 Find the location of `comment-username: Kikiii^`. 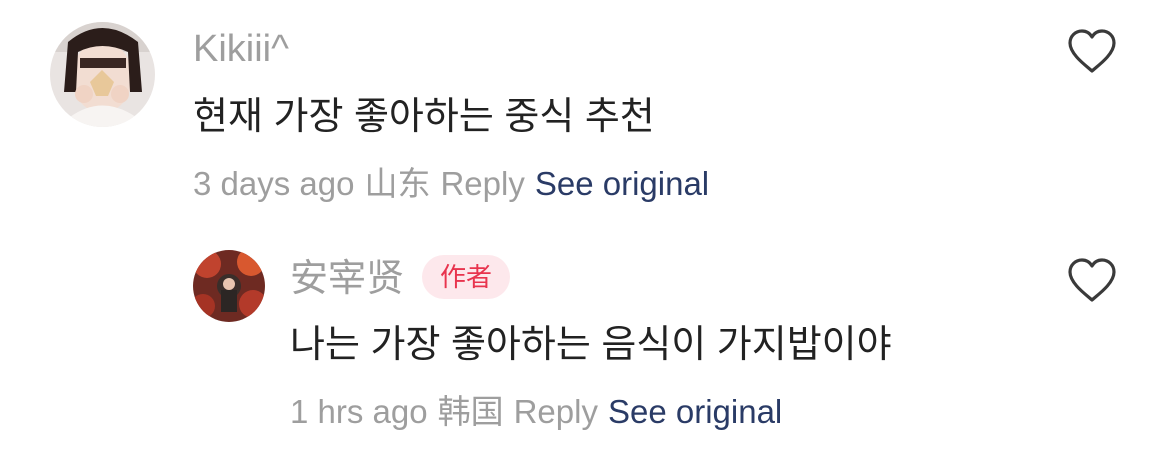

comment-username: Kikiii^ is located at coordinates (241, 49).